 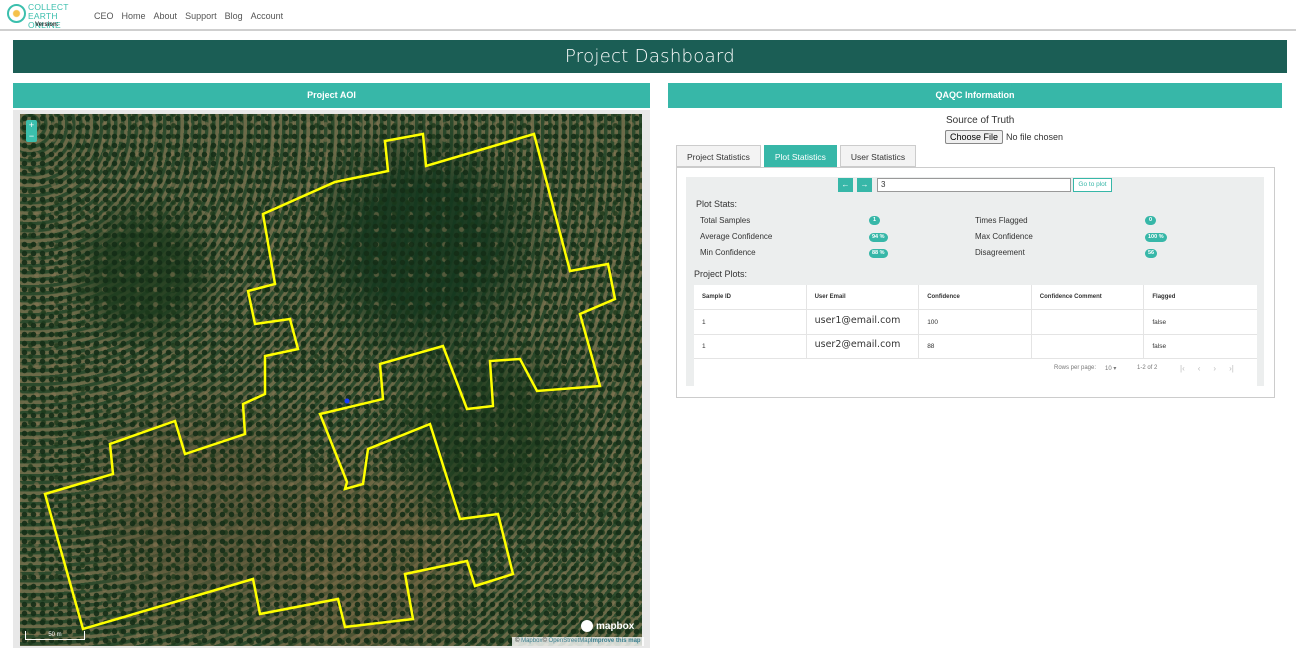 What do you see at coordinates (1115, 369) in the screenshot?
I see `chevron-down-icon: ▾` at bounding box center [1115, 369].